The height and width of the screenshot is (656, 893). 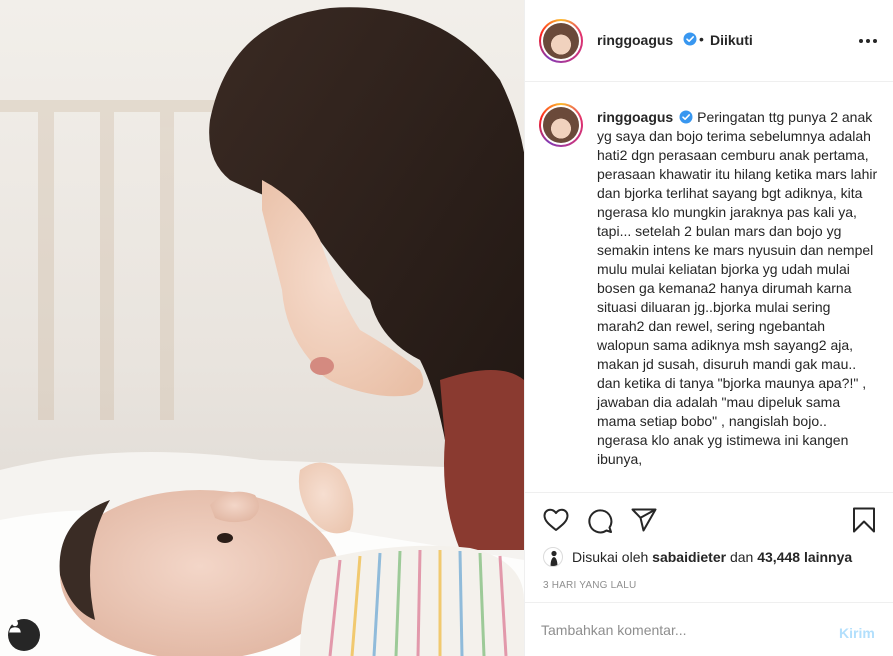 What do you see at coordinates (686, 630) in the screenshot?
I see `comment-input` at bounding box center [686, 630].